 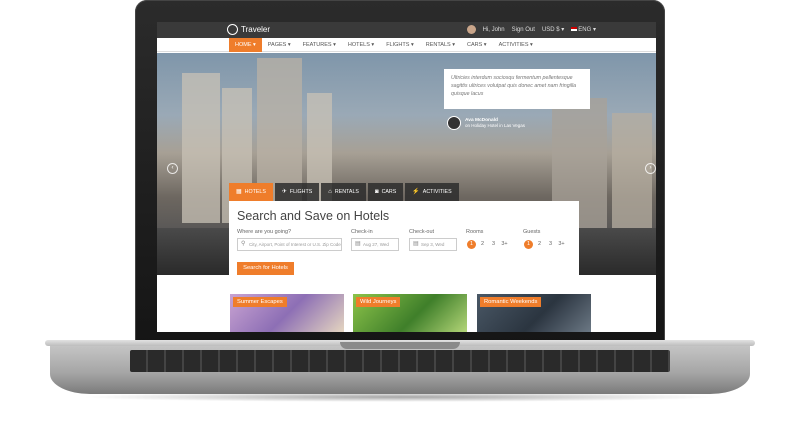 I want to click on language-select: ENG ▾, so click(x=583, y=29).